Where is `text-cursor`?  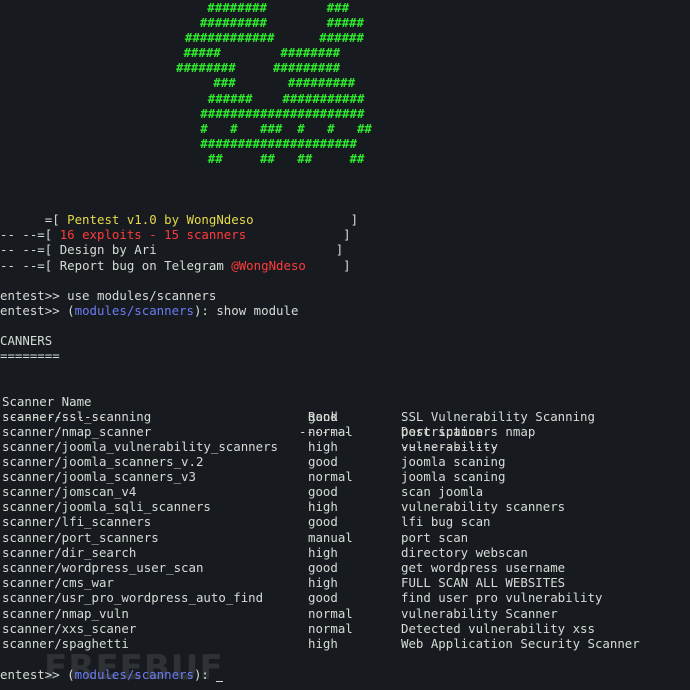
text-cursor is located at coordinates (220, 681).